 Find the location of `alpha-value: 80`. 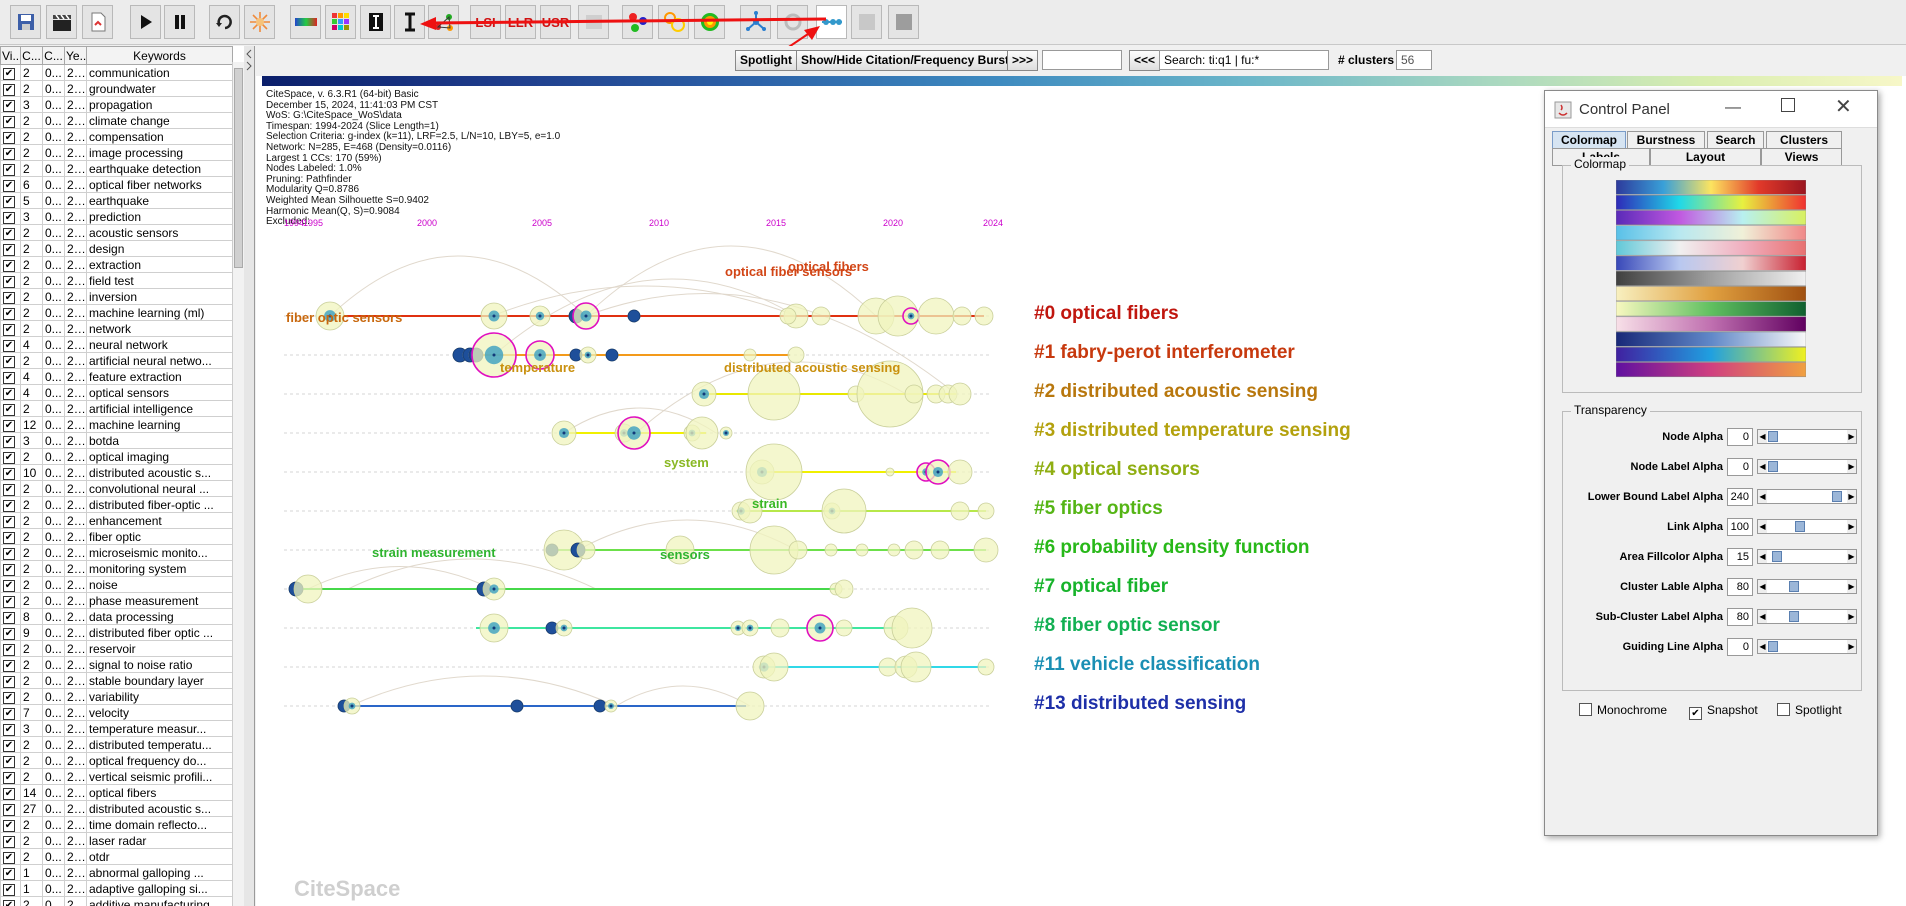

alpha-value: 80 is located at coordinates (1740, 617).